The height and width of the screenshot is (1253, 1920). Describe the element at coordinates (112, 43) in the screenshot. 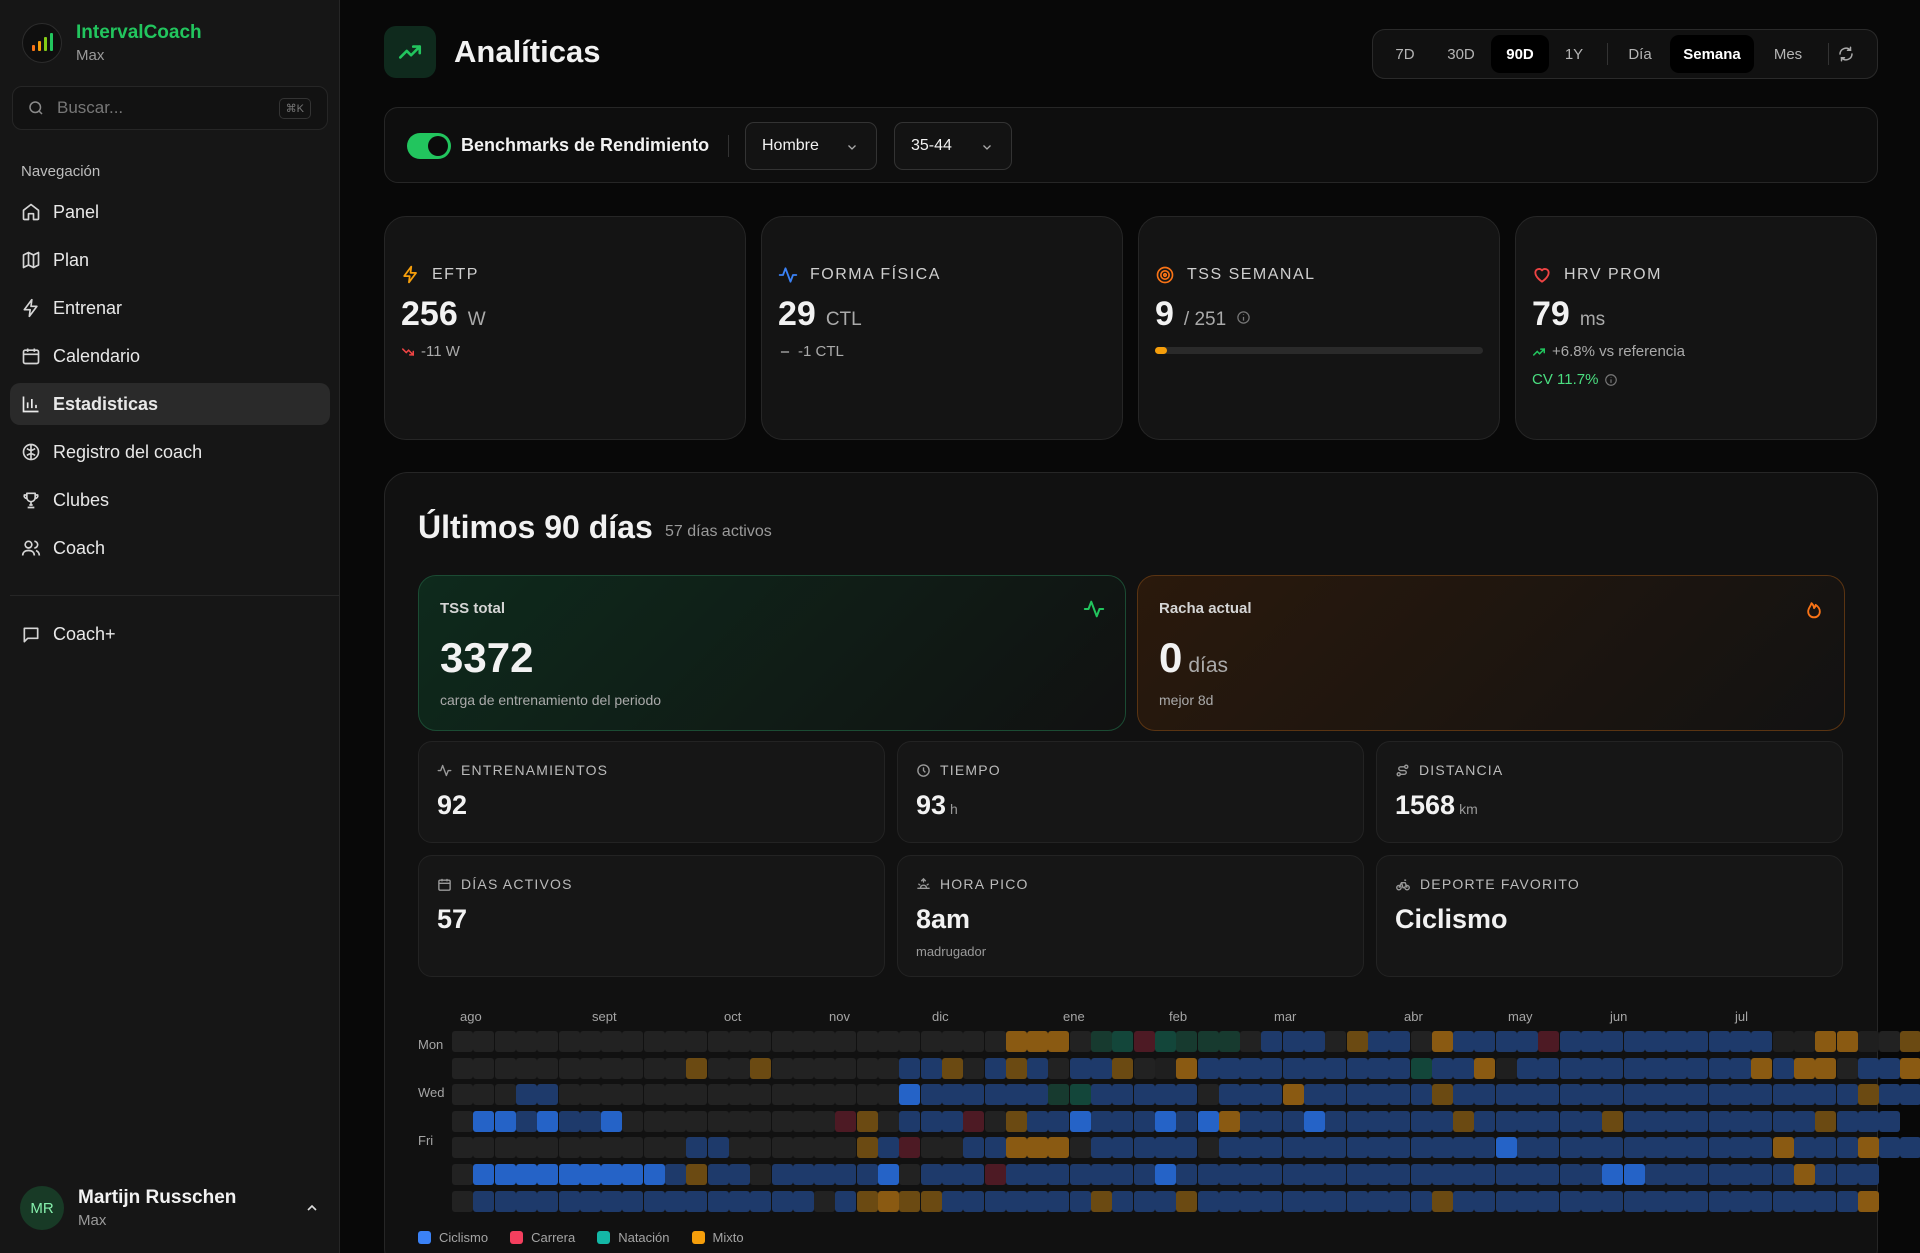

I see `brand: IntervalCoach Max` at that location.